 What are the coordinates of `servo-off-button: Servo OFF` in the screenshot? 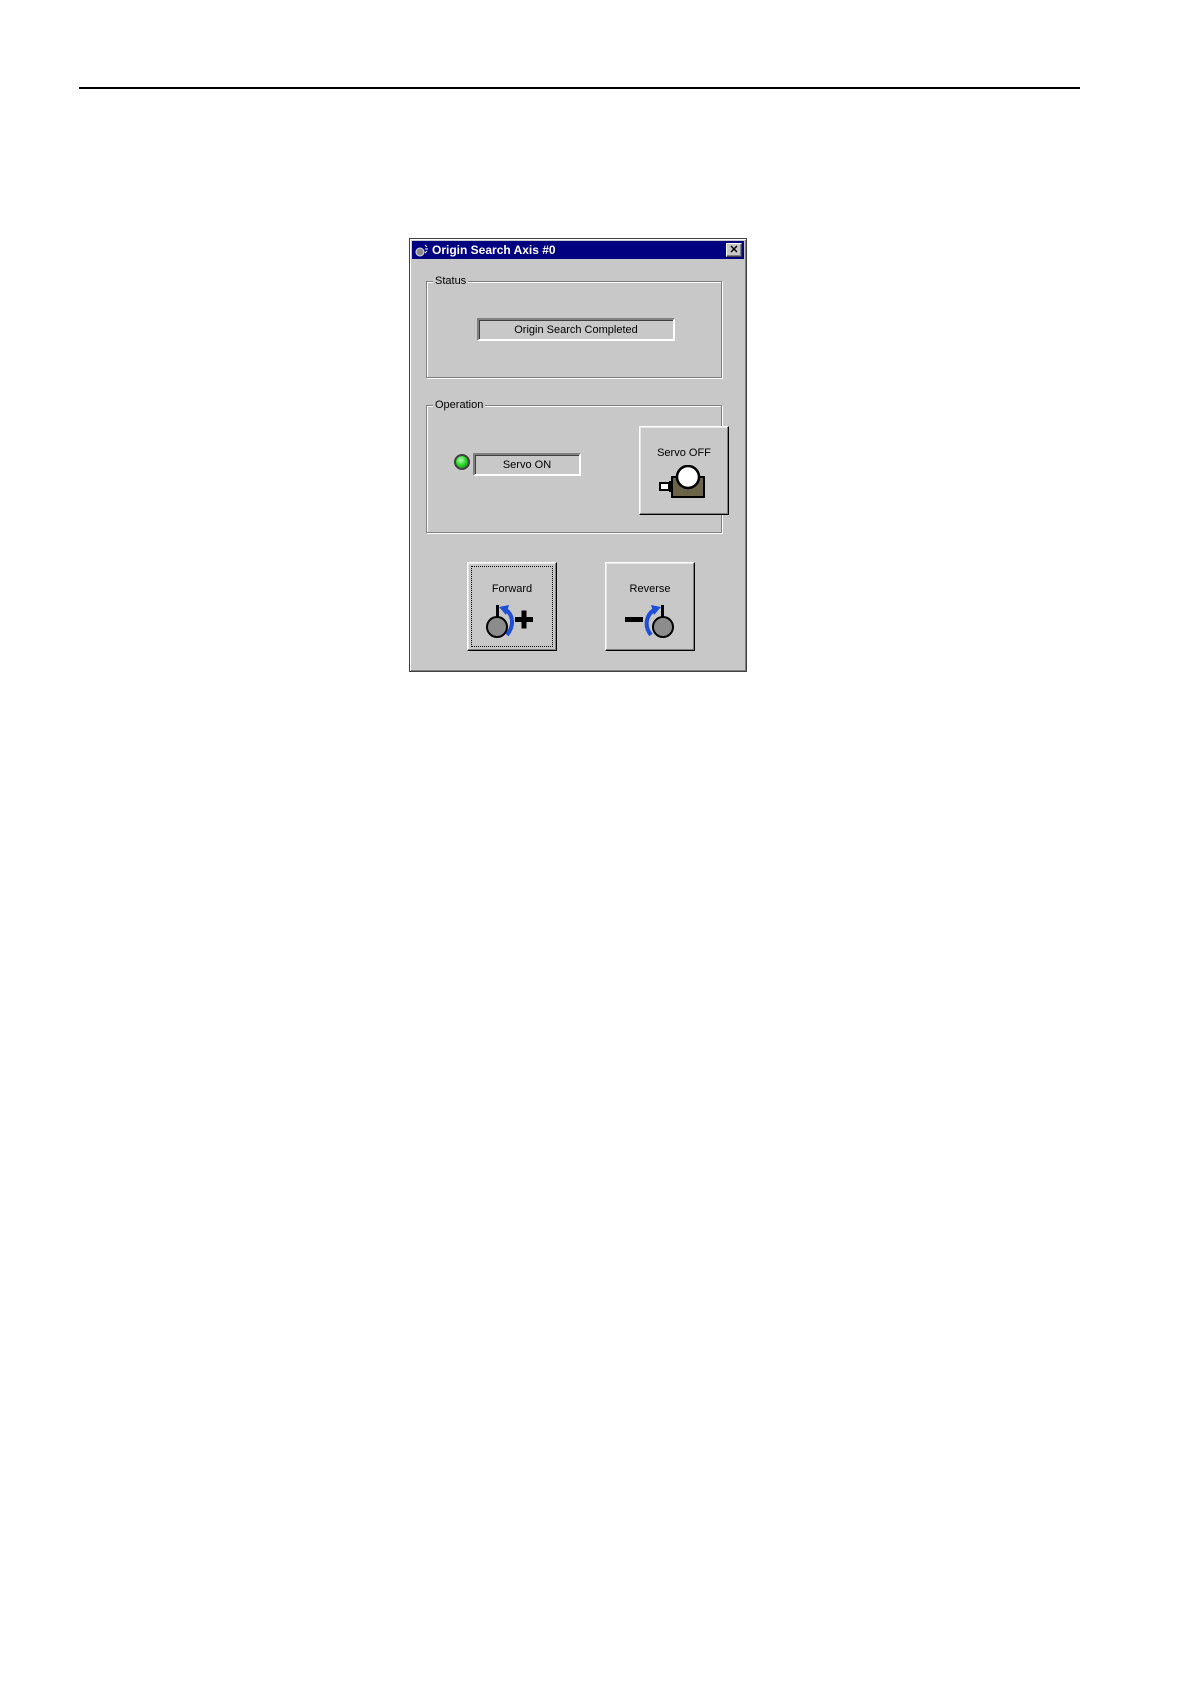 It's located at (684, 470).